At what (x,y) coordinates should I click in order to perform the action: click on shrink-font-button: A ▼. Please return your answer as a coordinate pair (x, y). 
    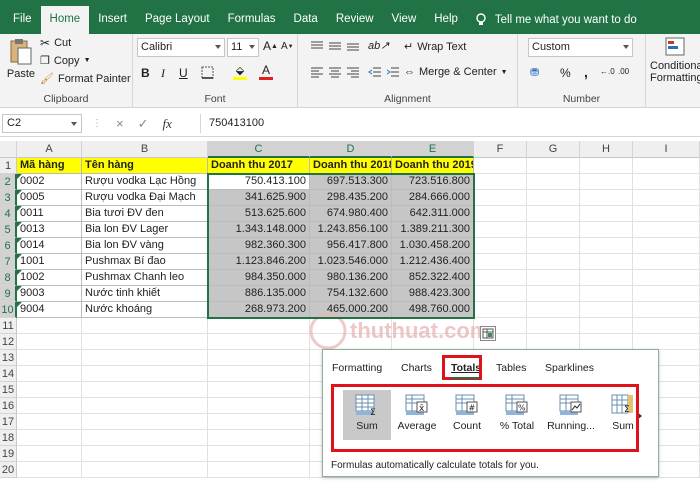
    Looking at the image, I should click on (287, 46).